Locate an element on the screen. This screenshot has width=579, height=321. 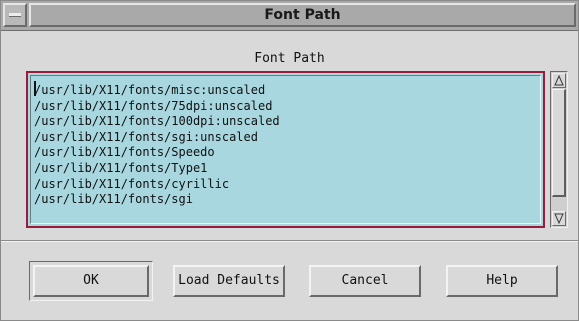
arrow-down-icon is located at coordinates (559, 218).